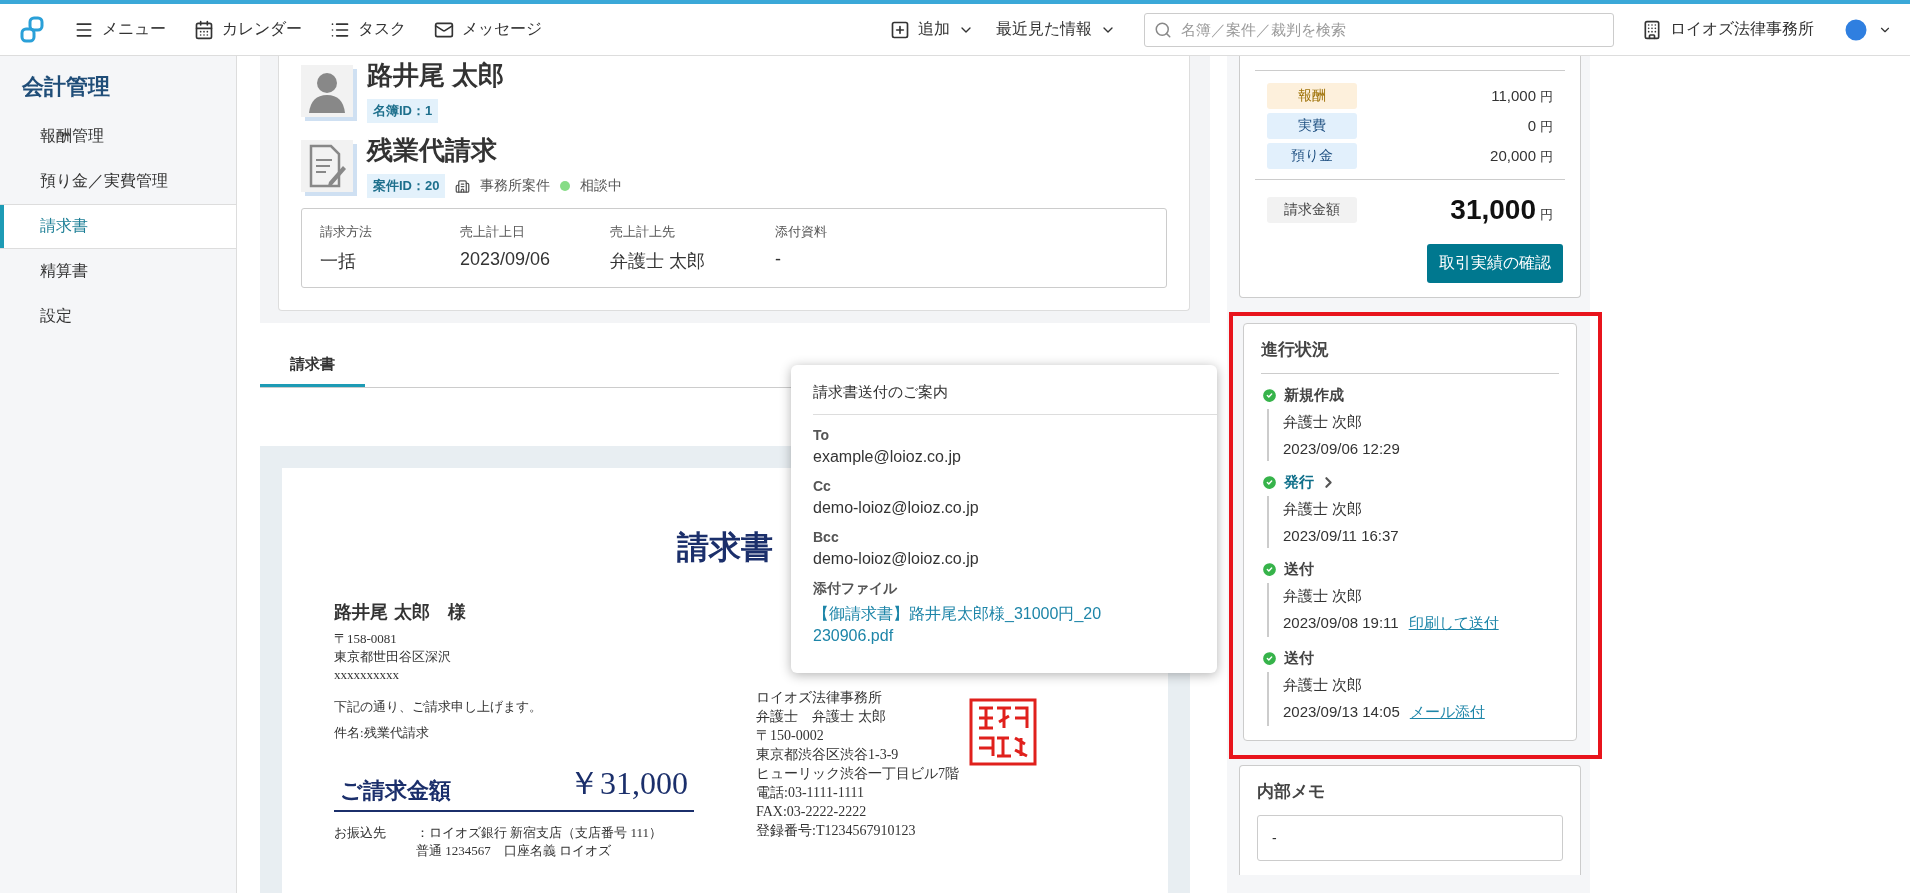  I want to click on info-label: 売上計上先, so click(643, 232).